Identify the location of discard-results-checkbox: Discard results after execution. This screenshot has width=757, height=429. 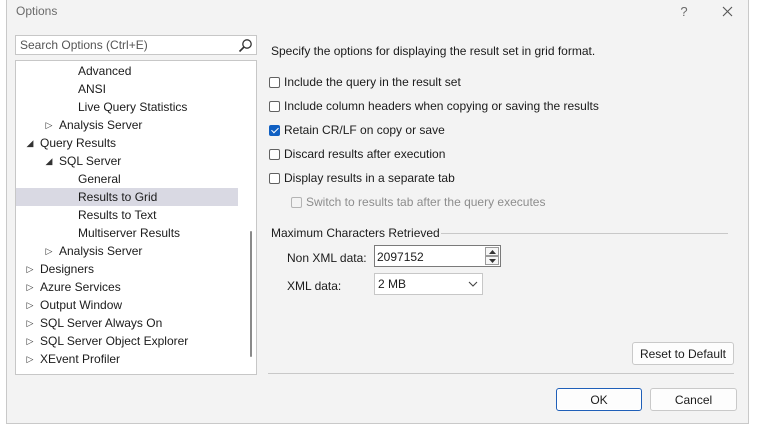
(357, 154).